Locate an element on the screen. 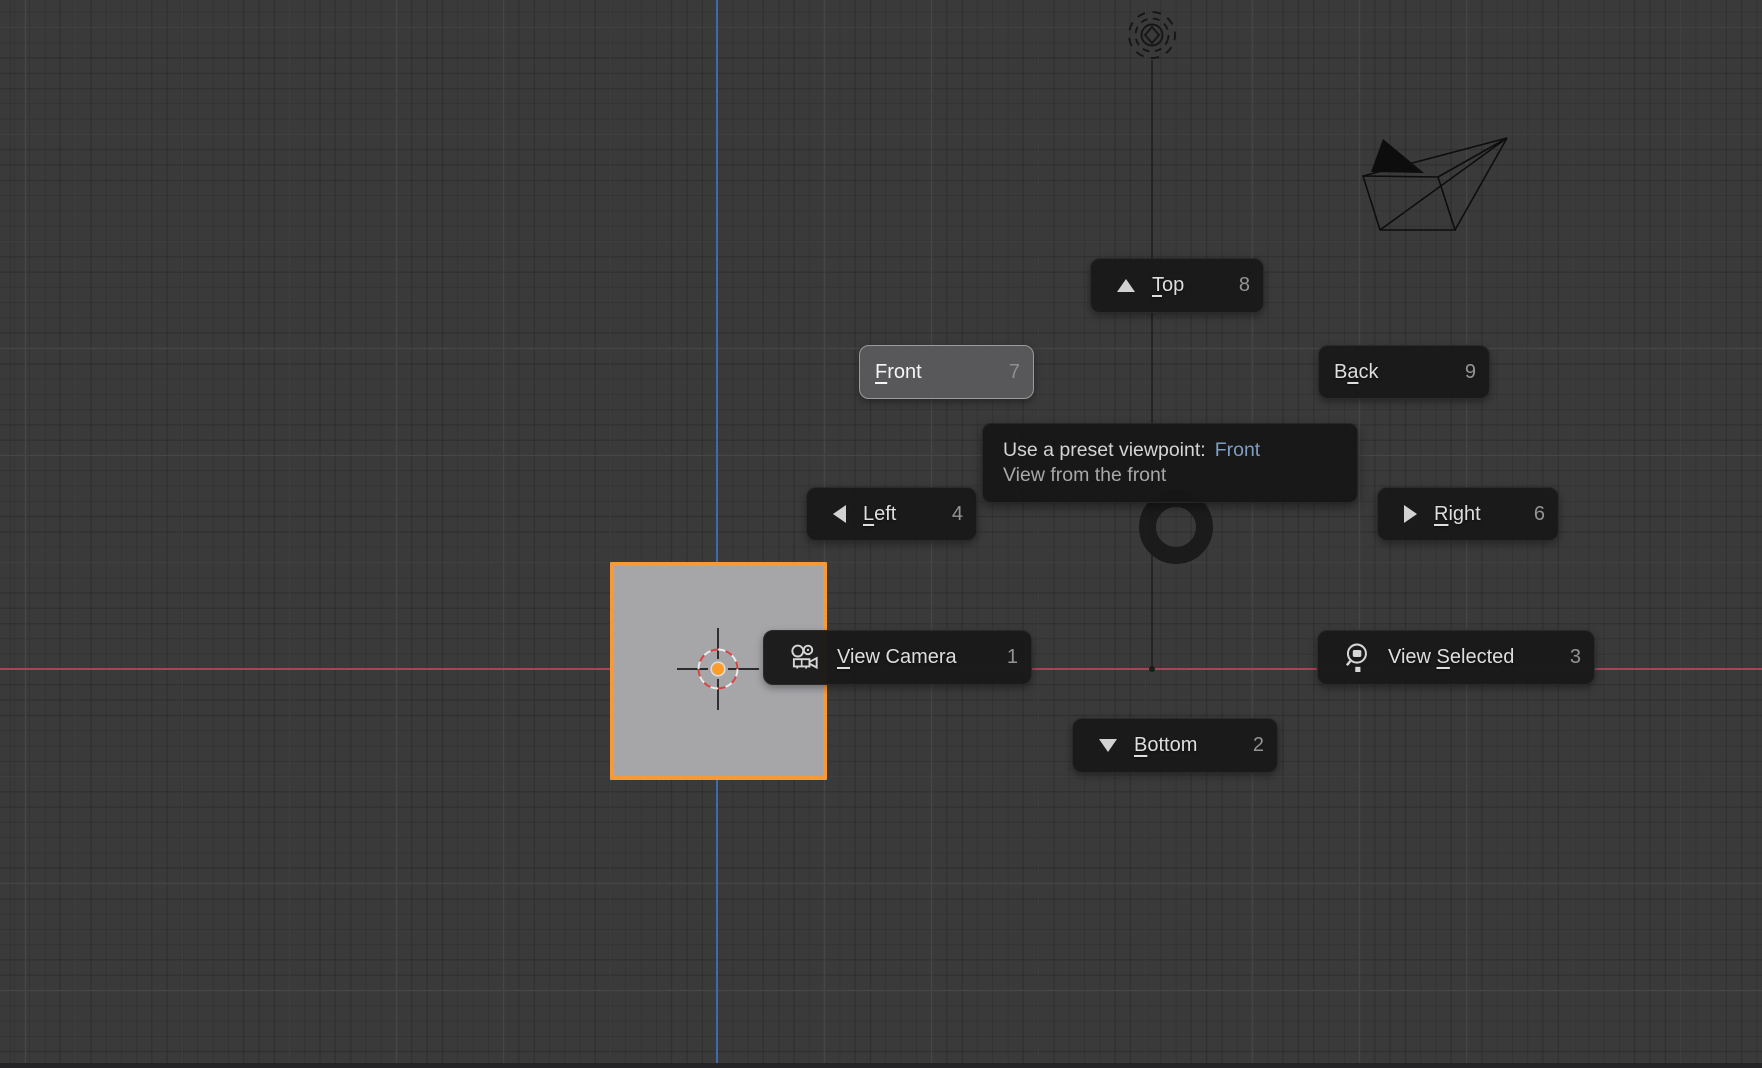 The image size is (1762, 1068). tooltip-line1: Use a preset viewpoint: Front is located at coordinates (1132, 450).